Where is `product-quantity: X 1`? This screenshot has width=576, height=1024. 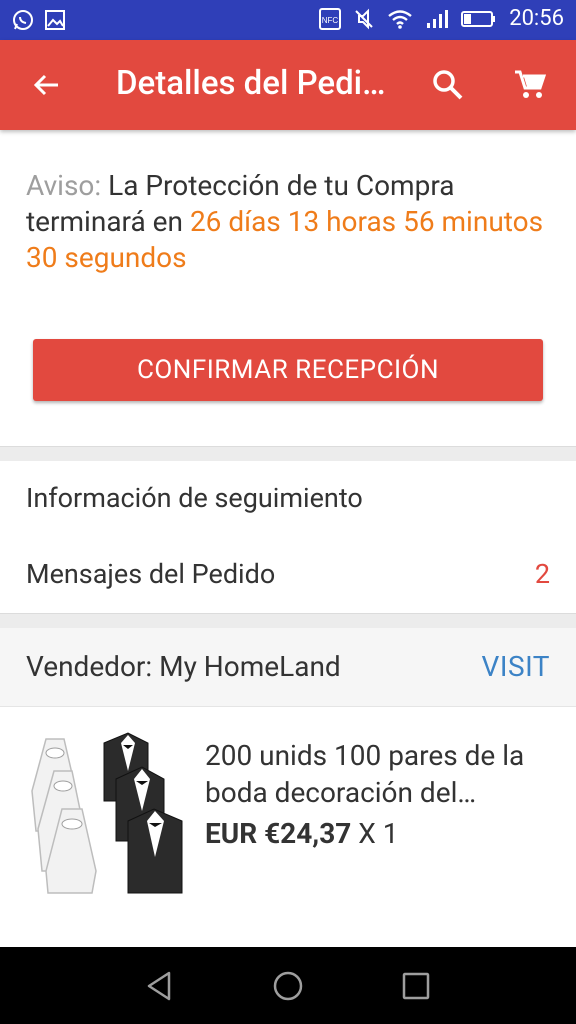
product-quantity: X 1 is located at coordinates (378, 833).